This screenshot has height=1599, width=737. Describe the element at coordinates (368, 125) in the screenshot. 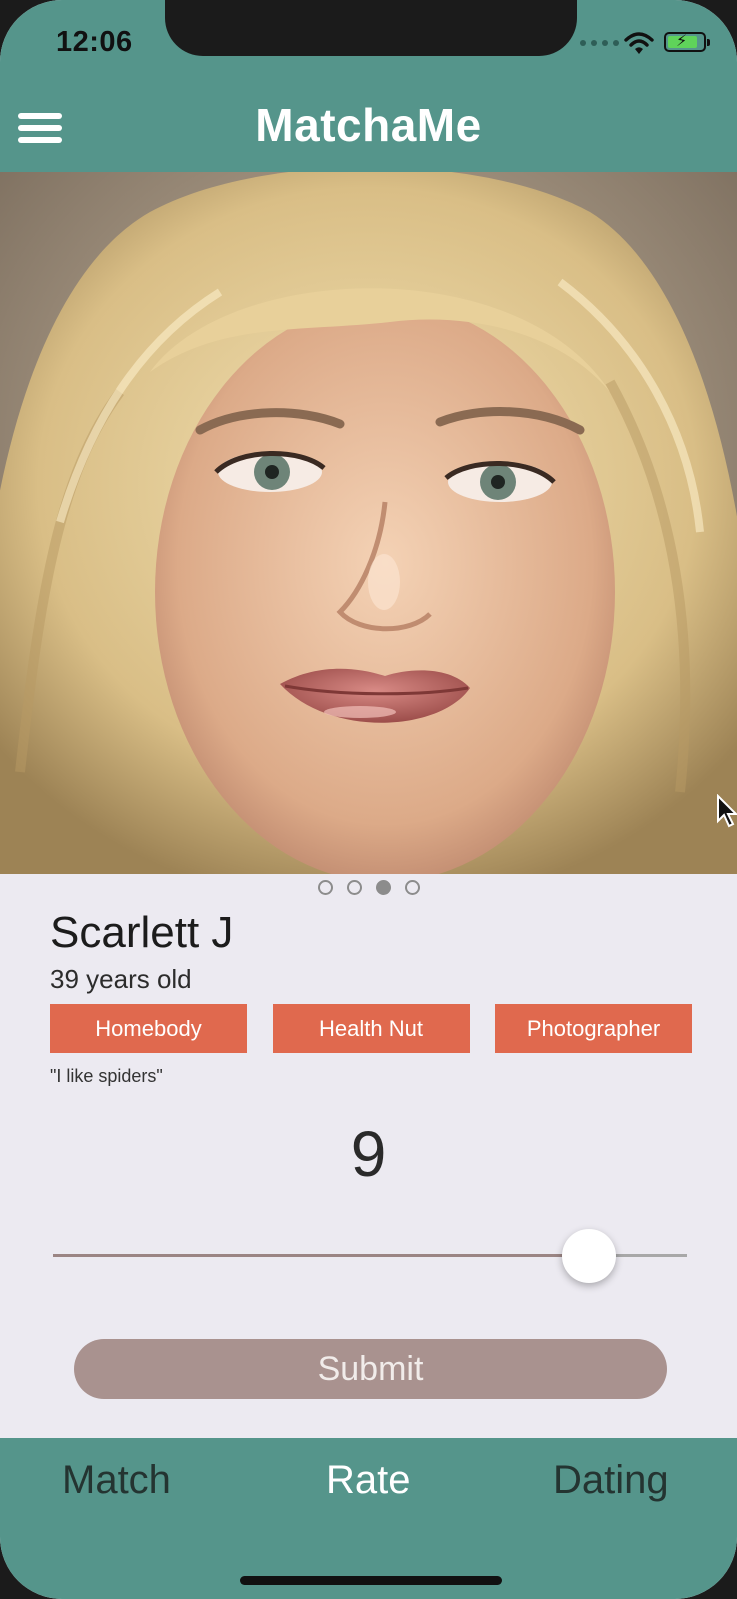

I see `app-title: MatchaMe` at that location.